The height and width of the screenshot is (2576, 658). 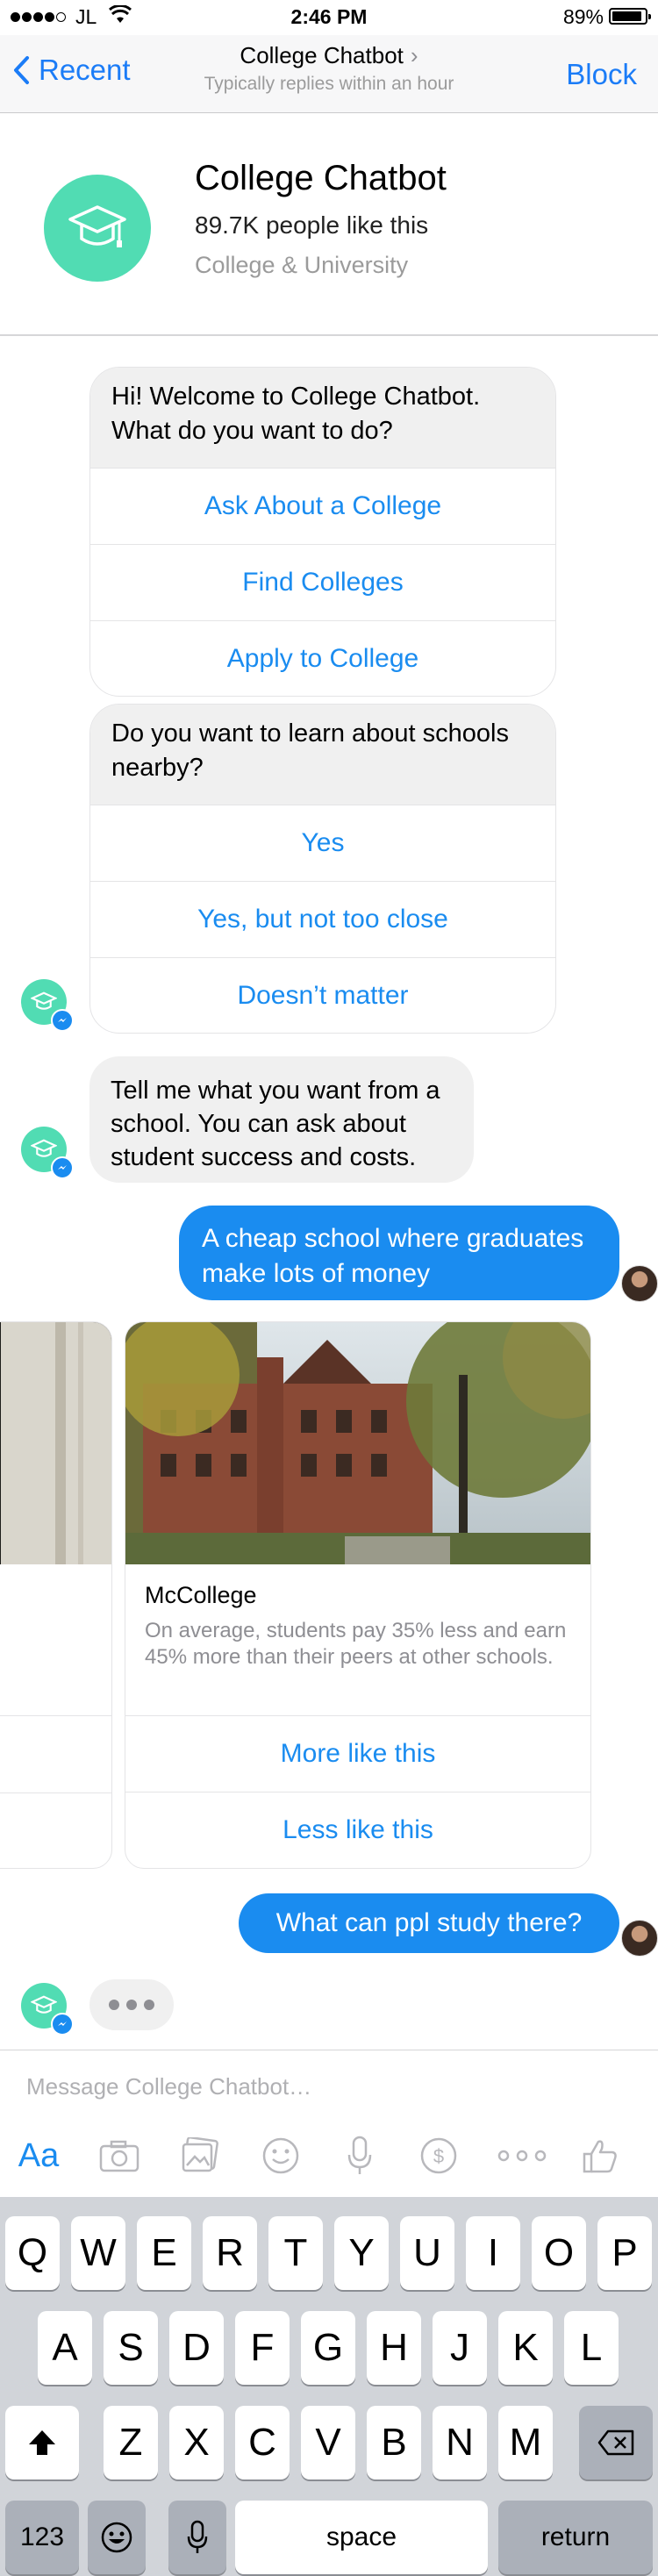 I want to click on key-a: A, so click(x=65, y=2348).